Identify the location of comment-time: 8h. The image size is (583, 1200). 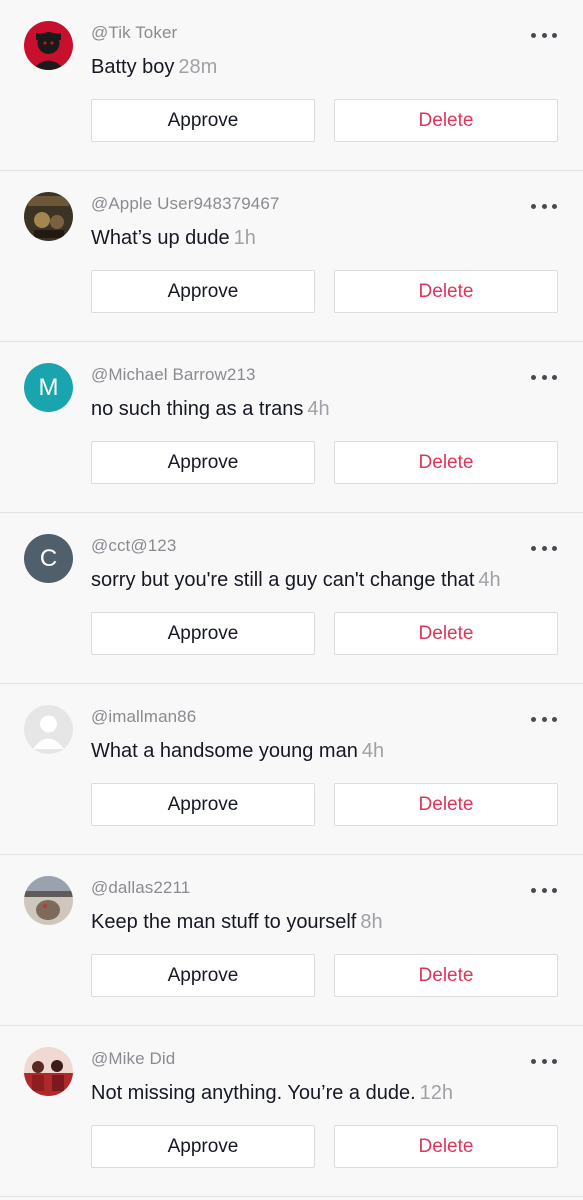
(371, 922).